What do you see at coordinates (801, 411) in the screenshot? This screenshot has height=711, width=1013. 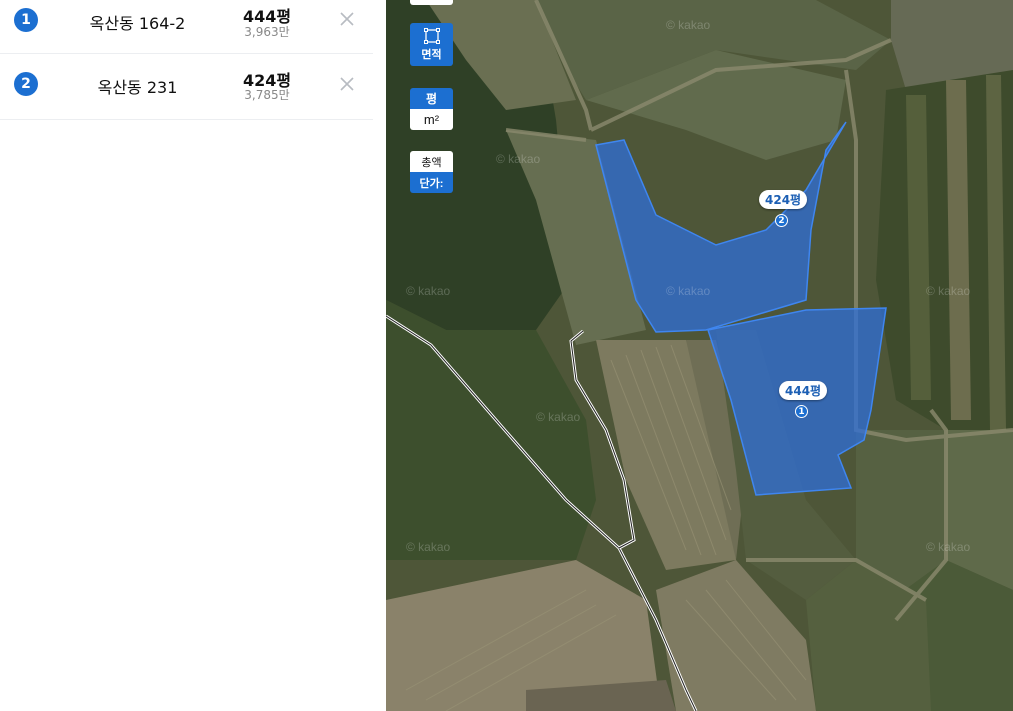 I see `parcel-number-marker: 1` at bounding box center [801, 411].